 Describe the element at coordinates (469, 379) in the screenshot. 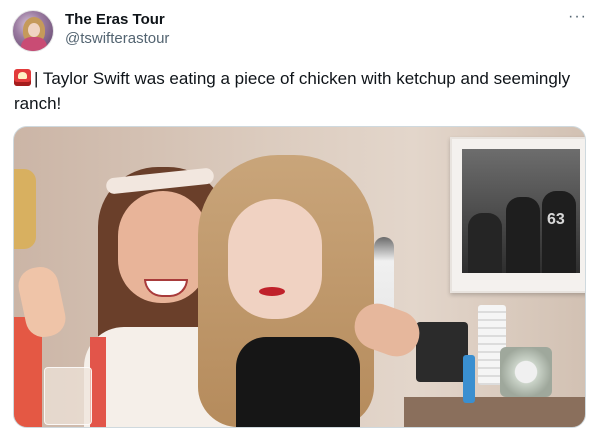

I see `water-bottle` at that location.